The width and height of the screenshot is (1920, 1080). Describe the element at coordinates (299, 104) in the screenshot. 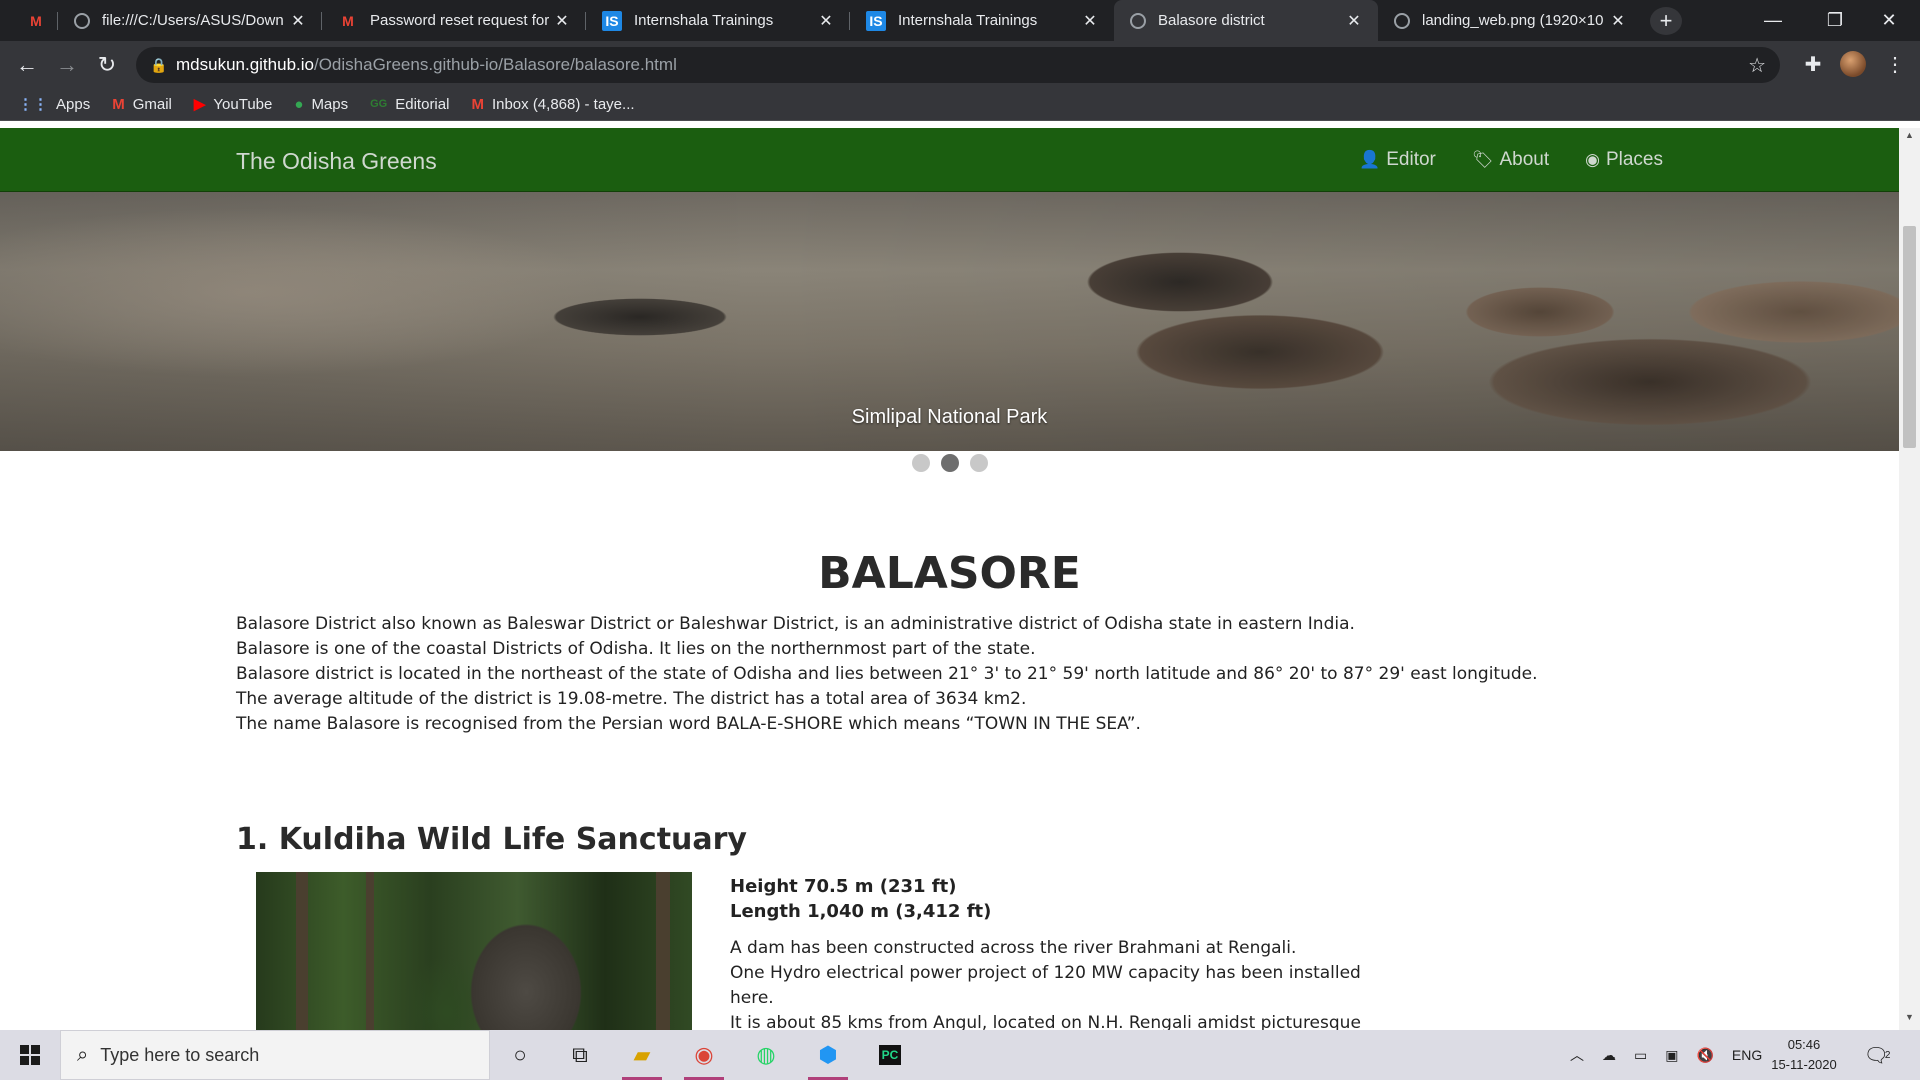

I see `maps-pin-icon: ●` at that location.